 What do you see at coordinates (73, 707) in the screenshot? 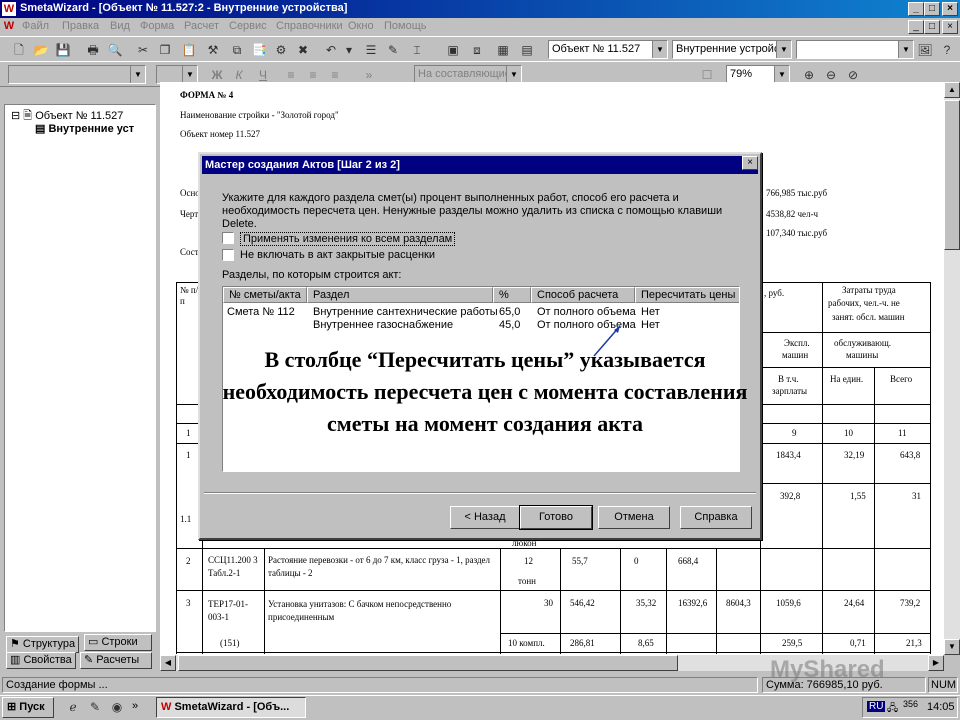
I see `ie-icon: ℯ` at bounding box center [73, 707].